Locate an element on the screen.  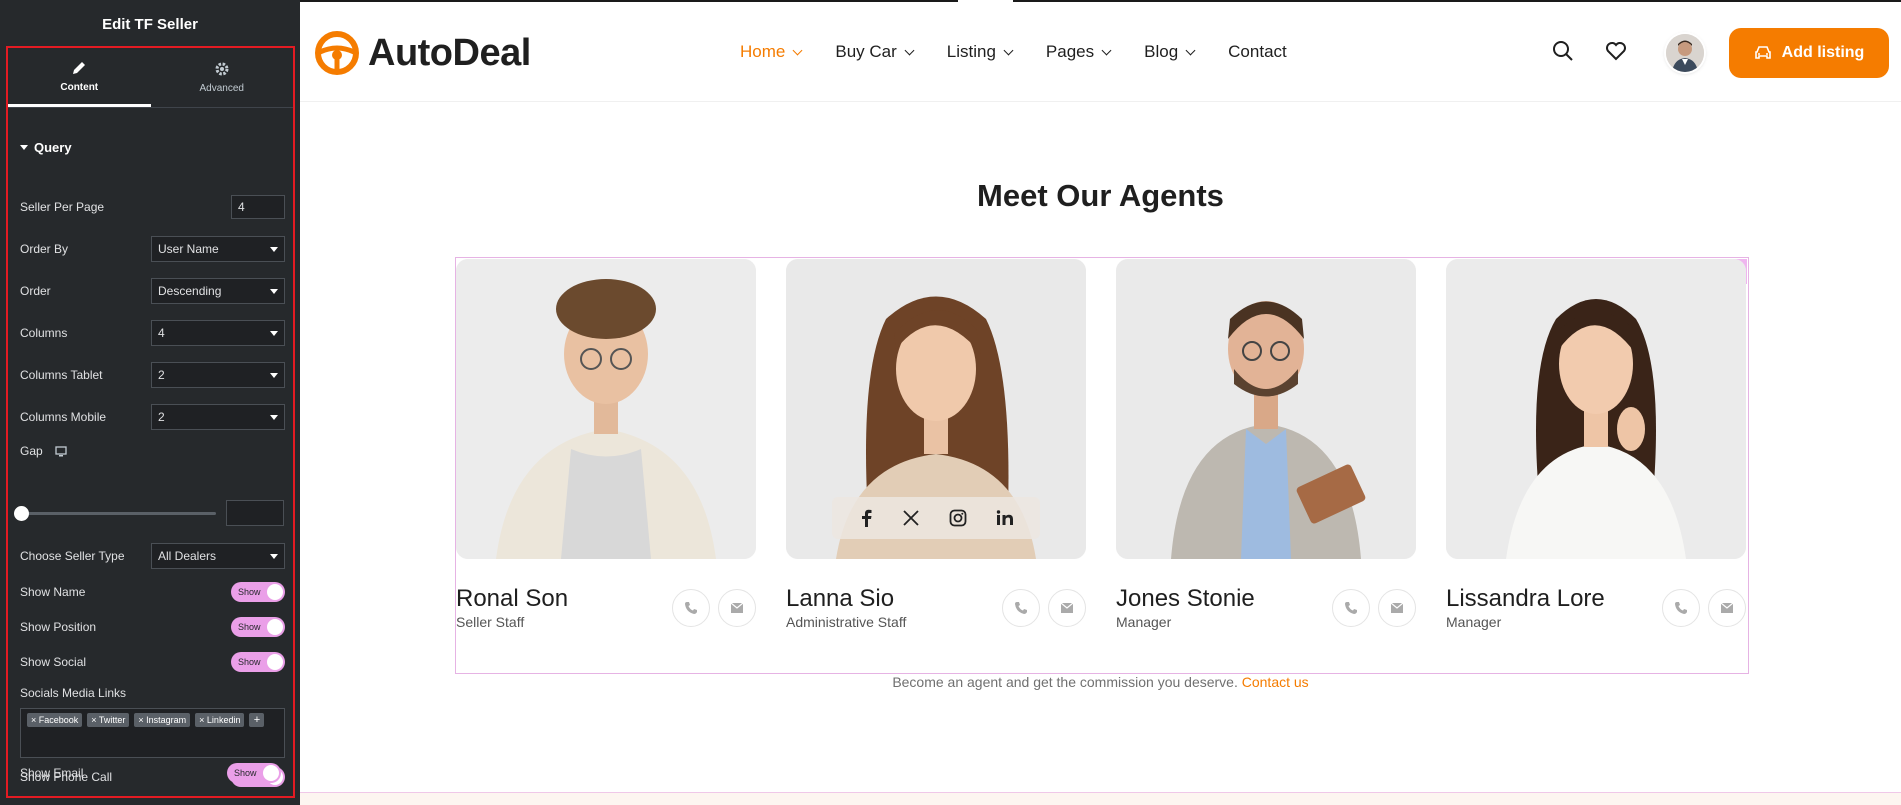
tag-instagram: × Instagram is located at coordinates (162, 720).